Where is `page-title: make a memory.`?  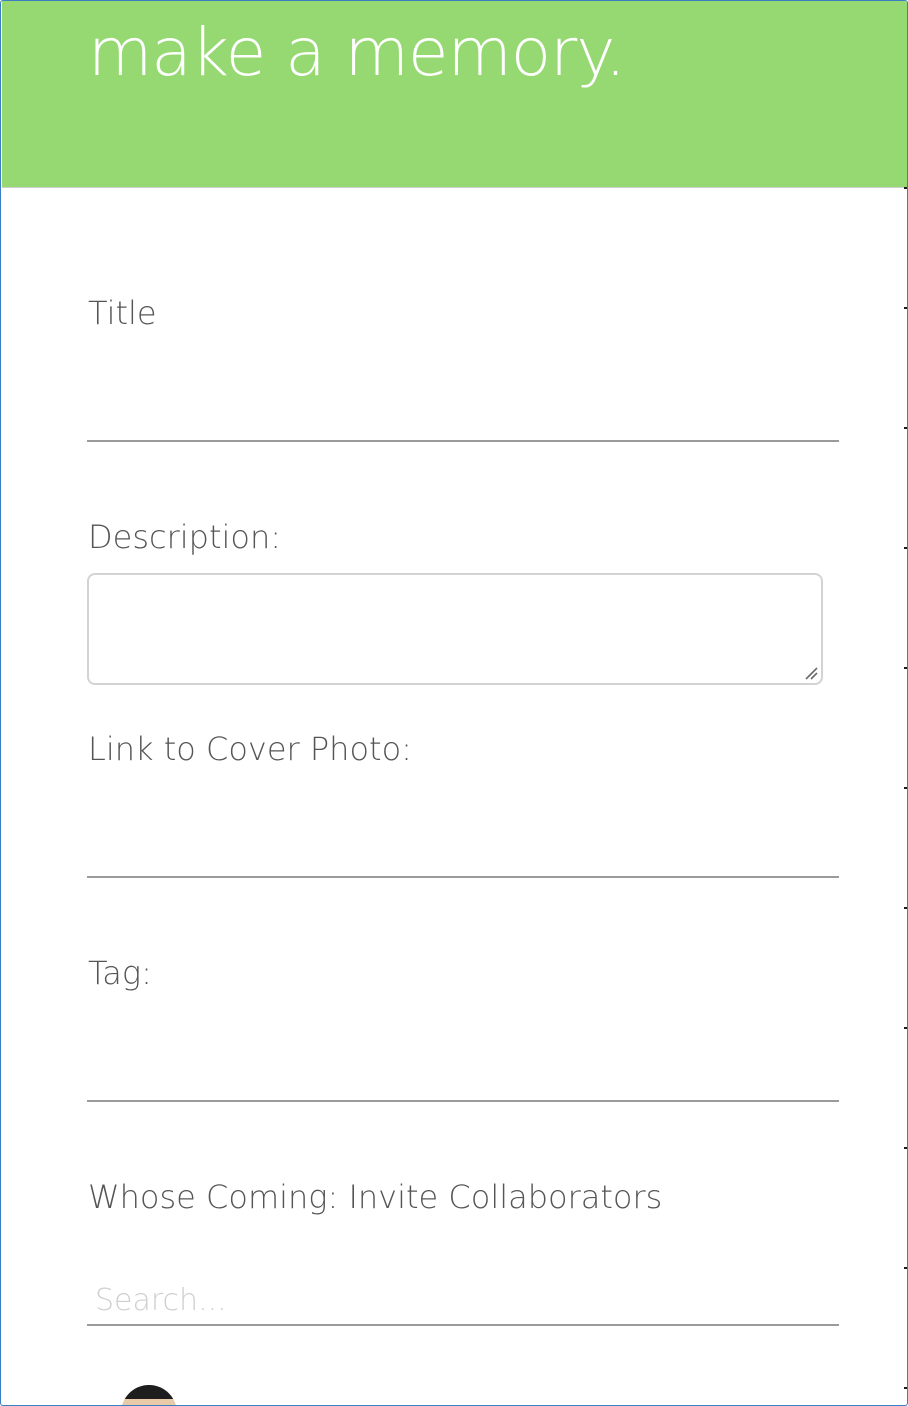
page-title: make a memory. is located at coordinates (357, 52).